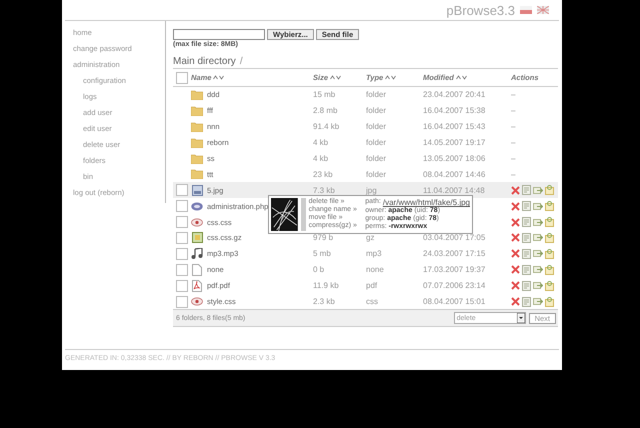 This screenshot has height=428, width=640. Describe the element at coordinates (219, 34) in the screenshot. I see `file-input-field` at that location.